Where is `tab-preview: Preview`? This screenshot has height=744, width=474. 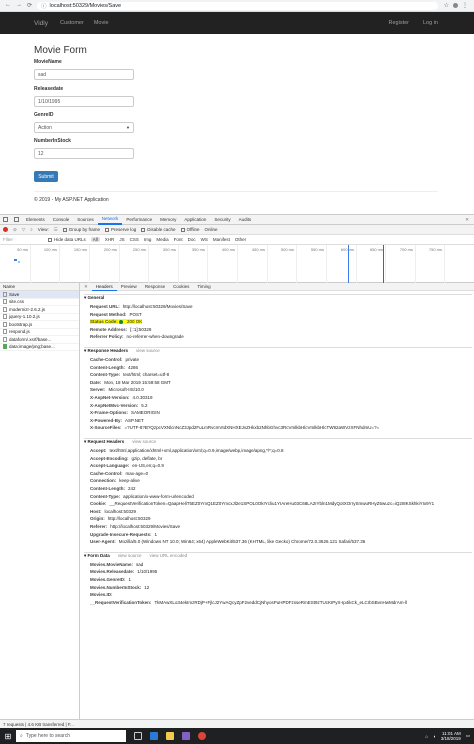 tab-preview: Preview is located at coordinates (129, 287).